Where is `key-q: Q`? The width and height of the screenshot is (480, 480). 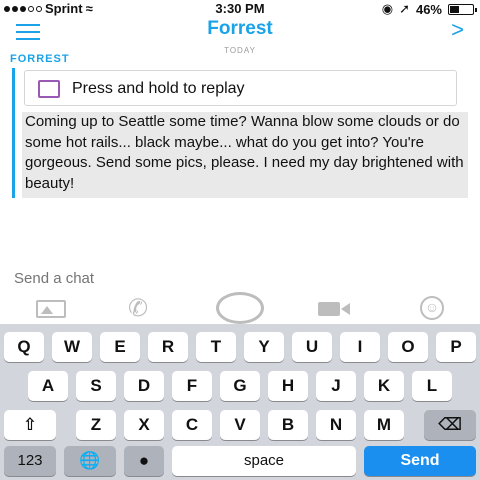
key-q: Q is located at coordinates (24, 347).